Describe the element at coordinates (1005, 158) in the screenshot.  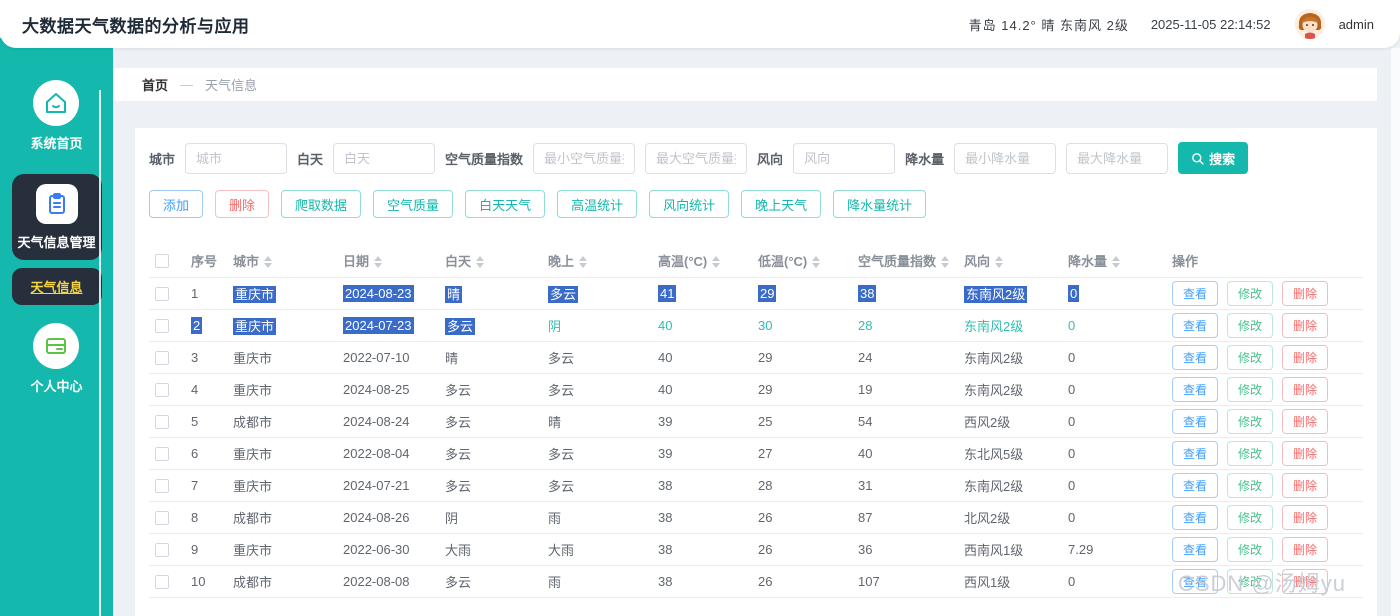
I see `rain-min-input` at that location.